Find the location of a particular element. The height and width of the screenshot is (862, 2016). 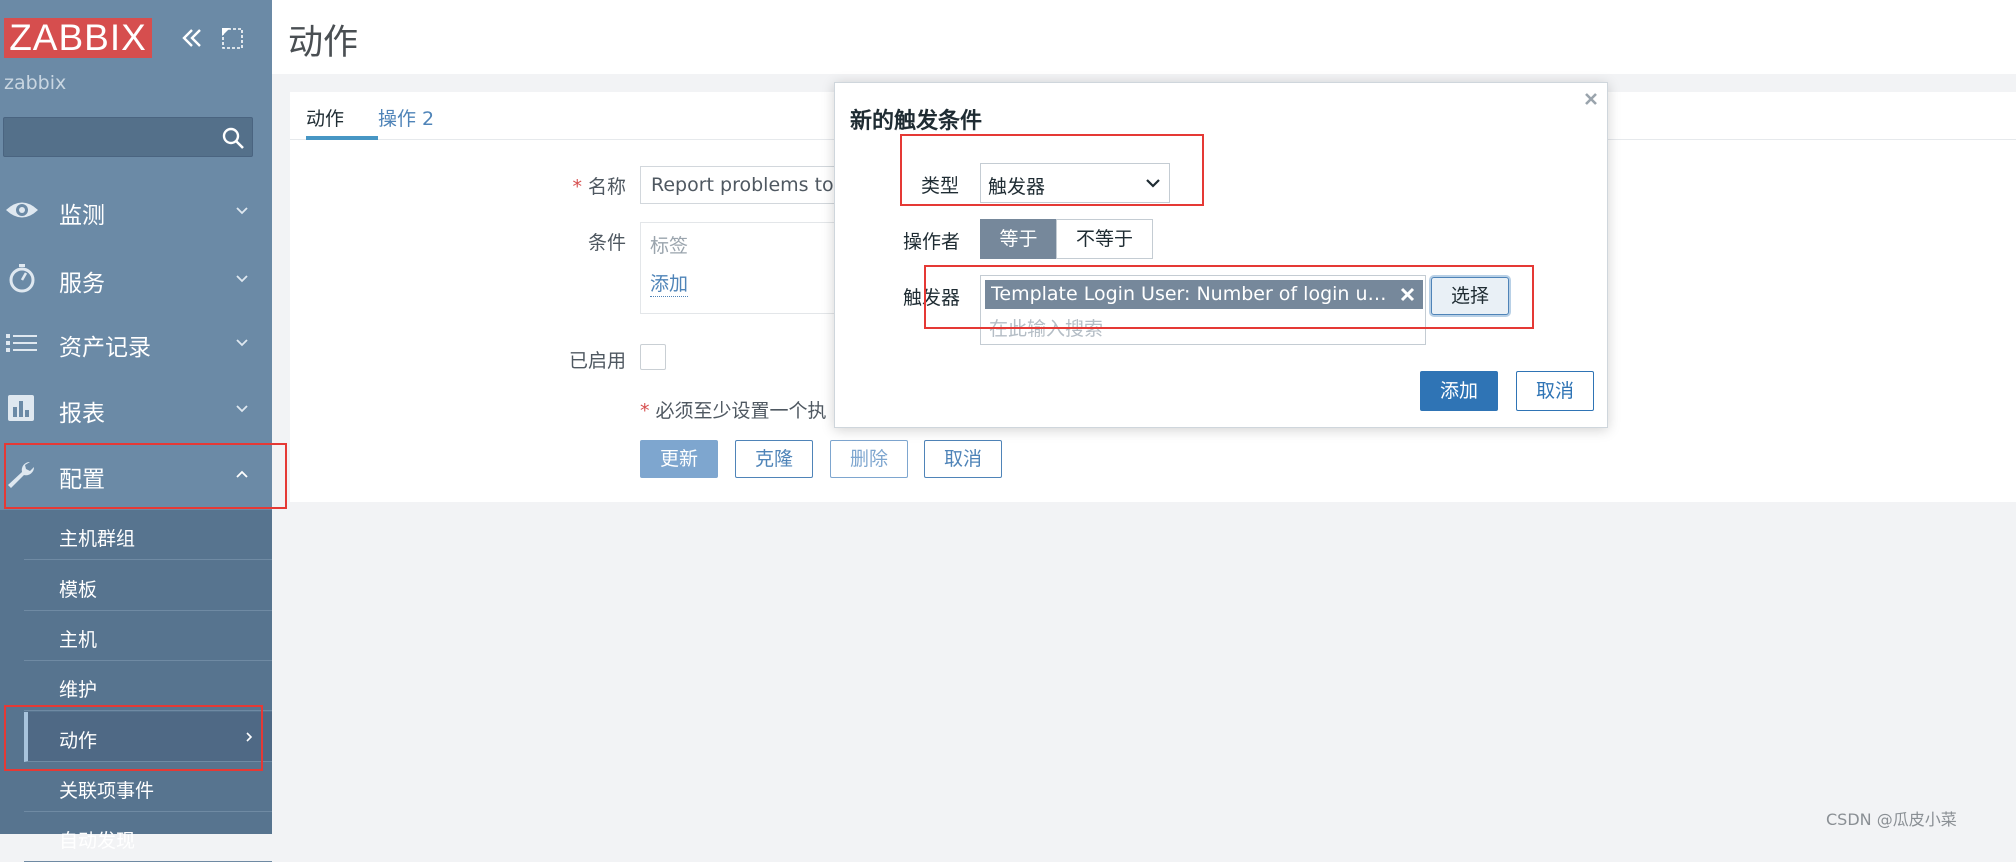

watermark: CSDN @瓜皮小菜 is located at coordinates (1891, 819).